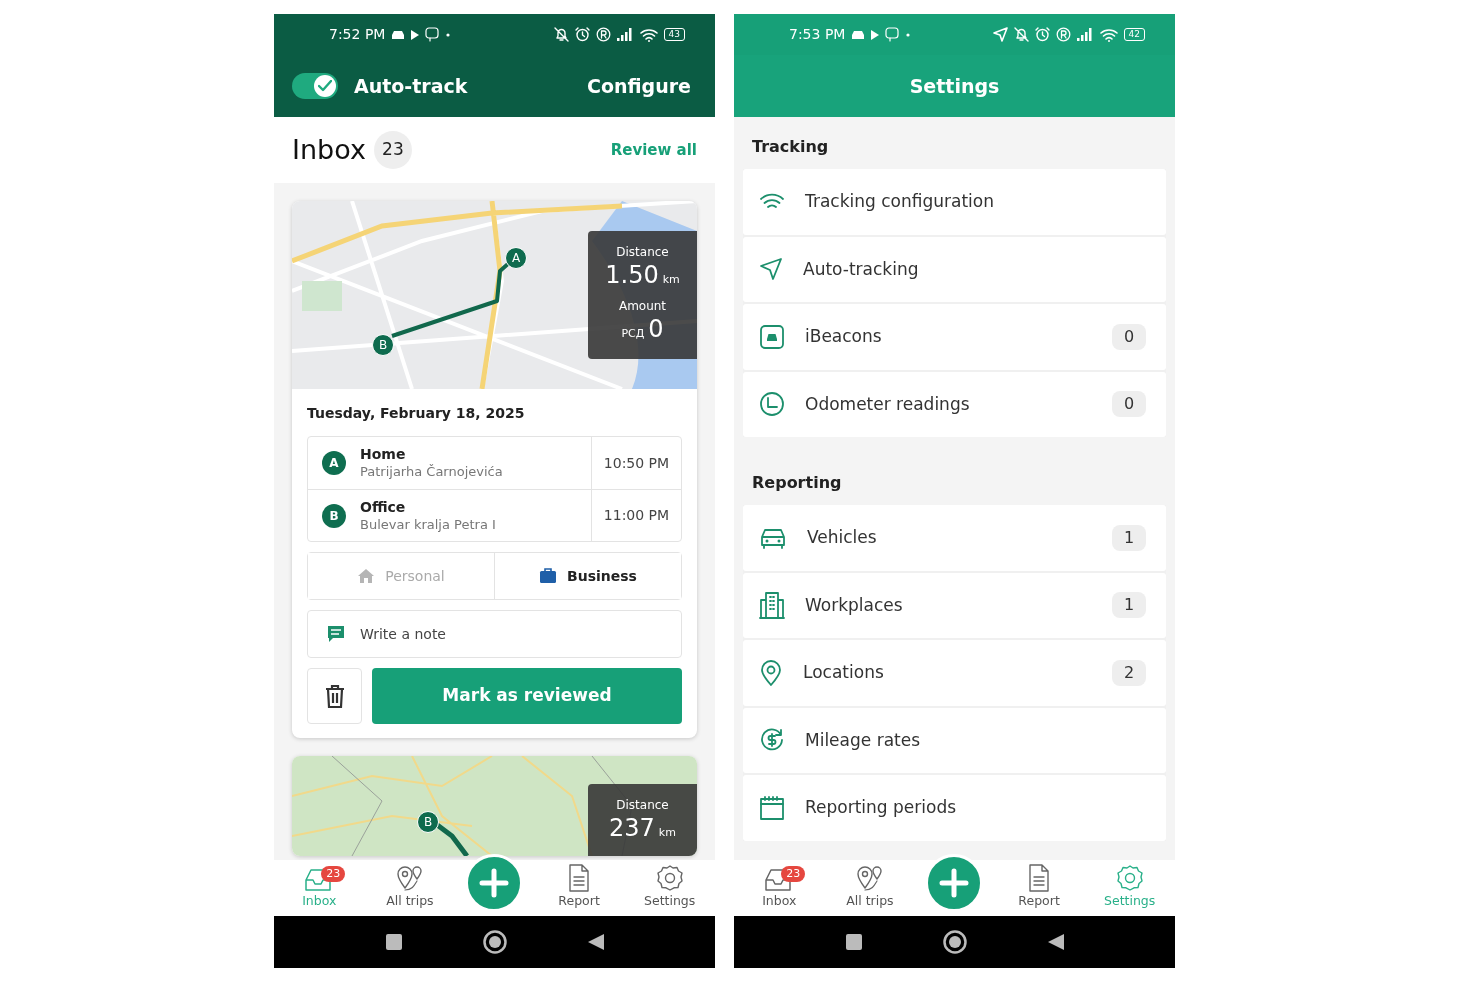 This screenshot has width=1480, height=987. I want to click on amount-value: 0, so click(656, 329).